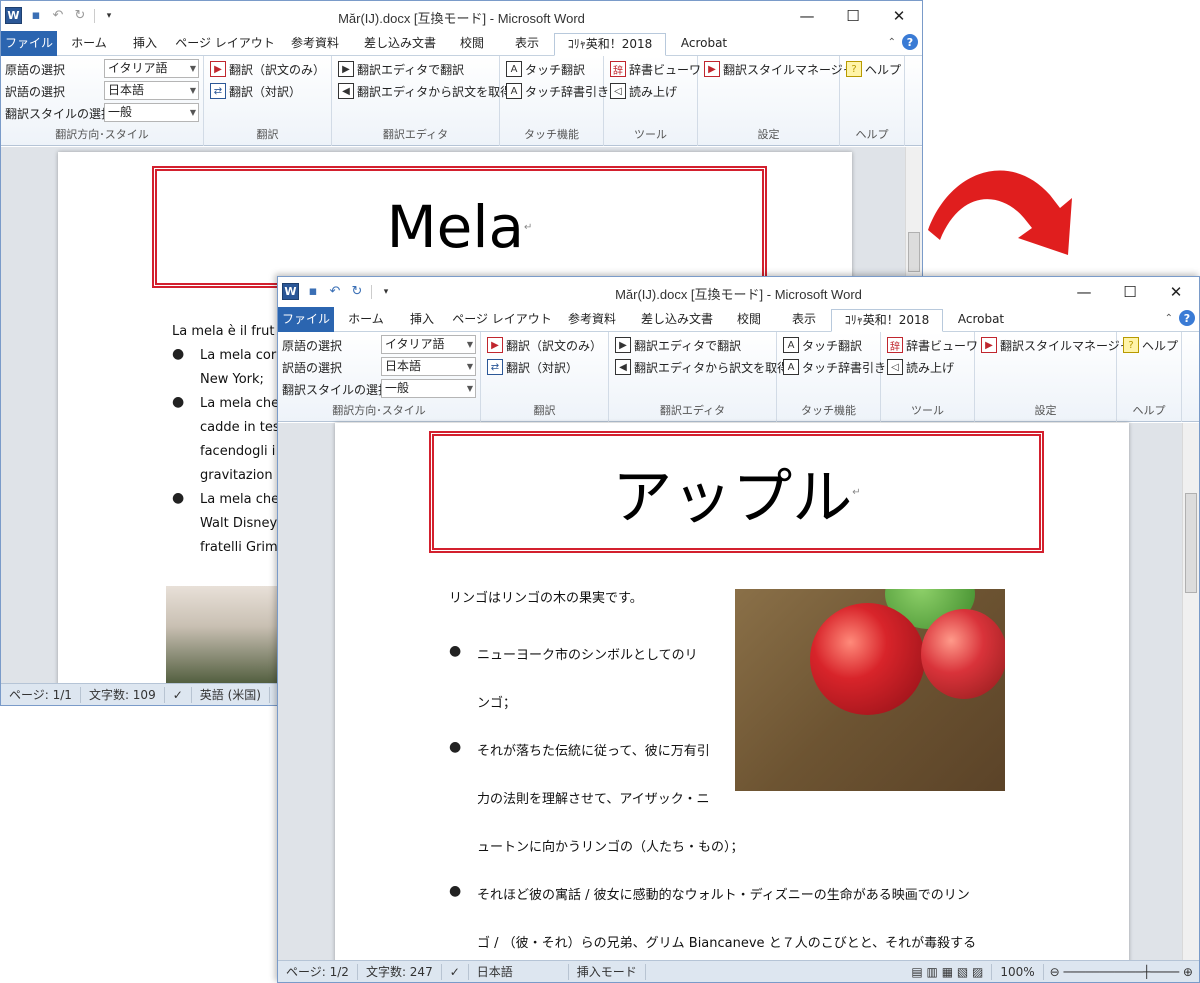 Image resolution: width=1200 pixels, height=983 pixels. Describe the element at coordinates (397, 388) in the screenshot. I see `style-value: 一般` at that location.